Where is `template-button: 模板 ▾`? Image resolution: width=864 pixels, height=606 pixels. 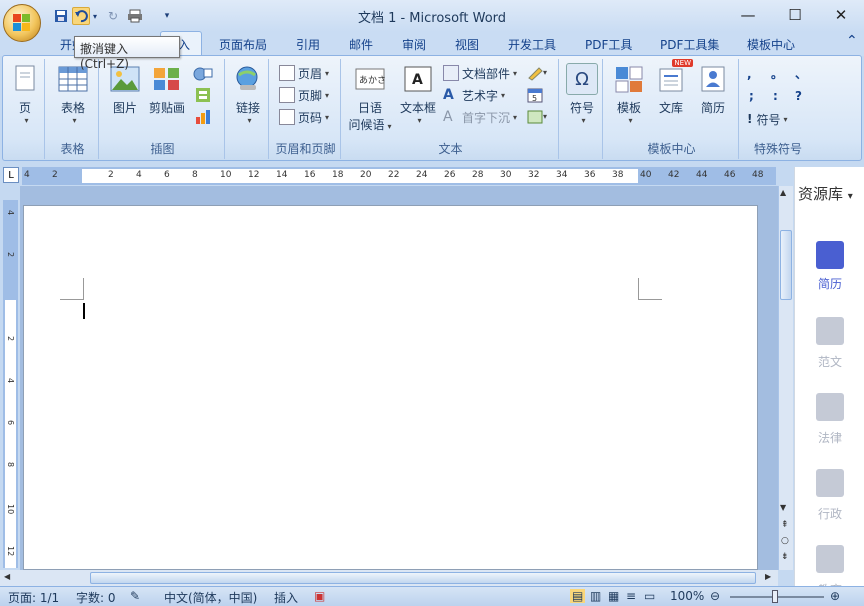 template-button: 模板 ▾ is located at coordinates (629, 94).